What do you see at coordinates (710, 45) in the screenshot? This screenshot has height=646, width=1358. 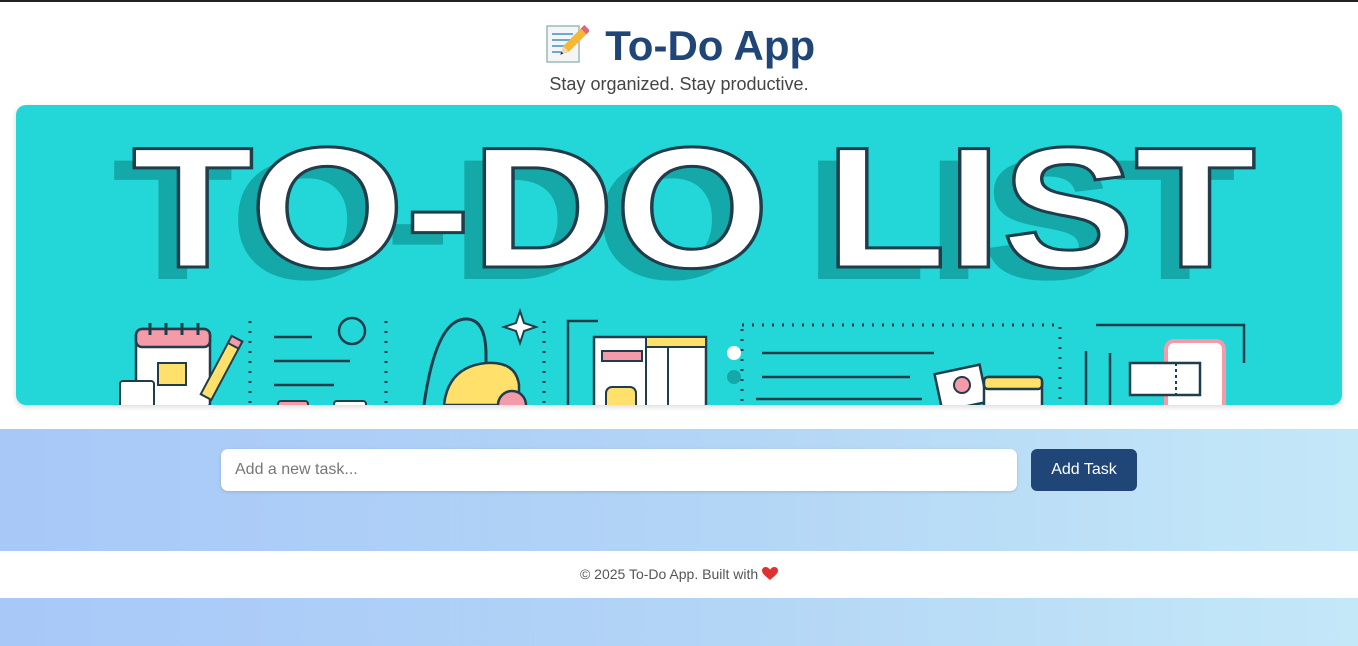 I see `page-title: To-Do App` at bounding box center [710, 45].